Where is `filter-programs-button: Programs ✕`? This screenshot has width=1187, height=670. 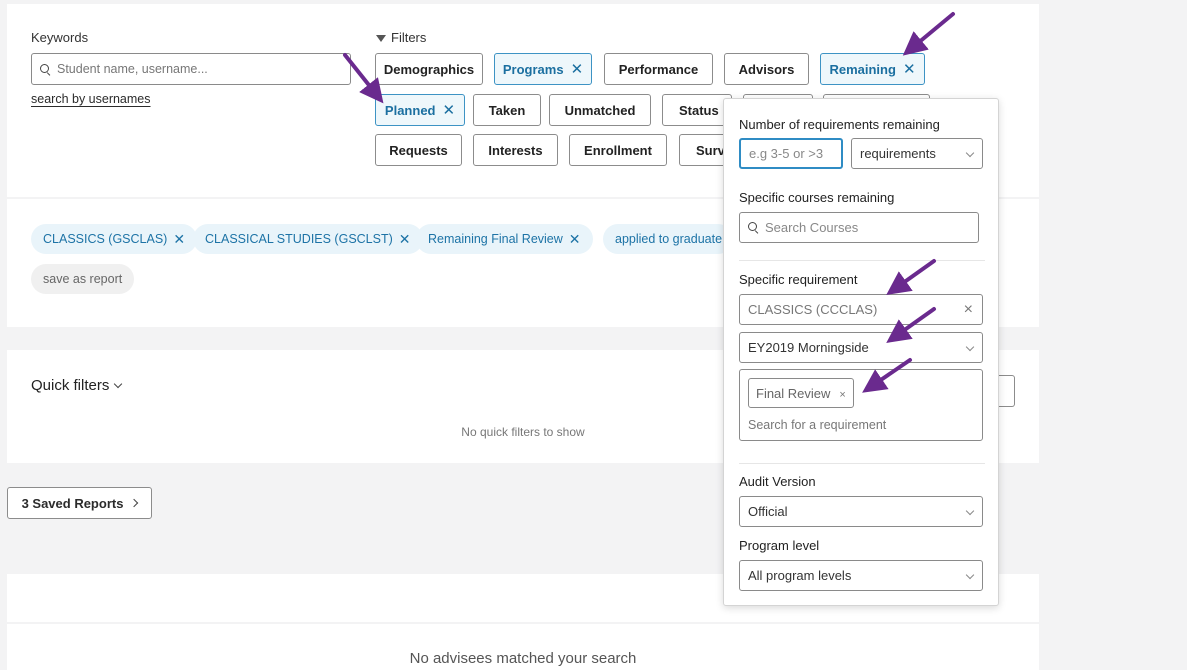
filter-programs-button: Programs ✕ is located at coordinates (543, 69).